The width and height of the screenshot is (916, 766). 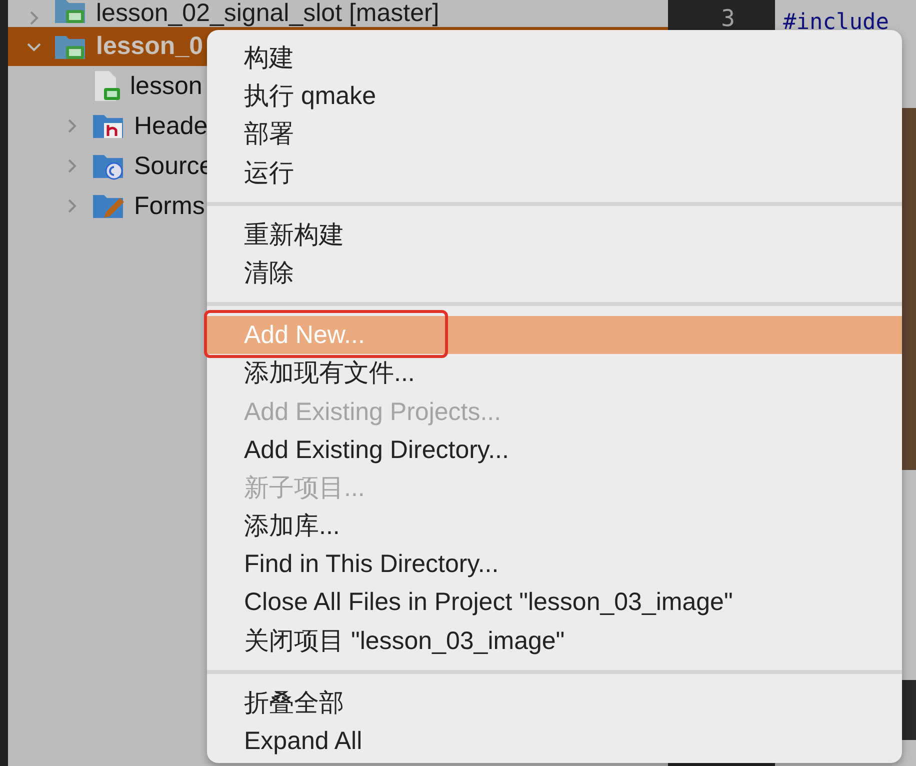 I want to click on project-name: lesson_02_signal_slot [master], so click(x=268, y=13).